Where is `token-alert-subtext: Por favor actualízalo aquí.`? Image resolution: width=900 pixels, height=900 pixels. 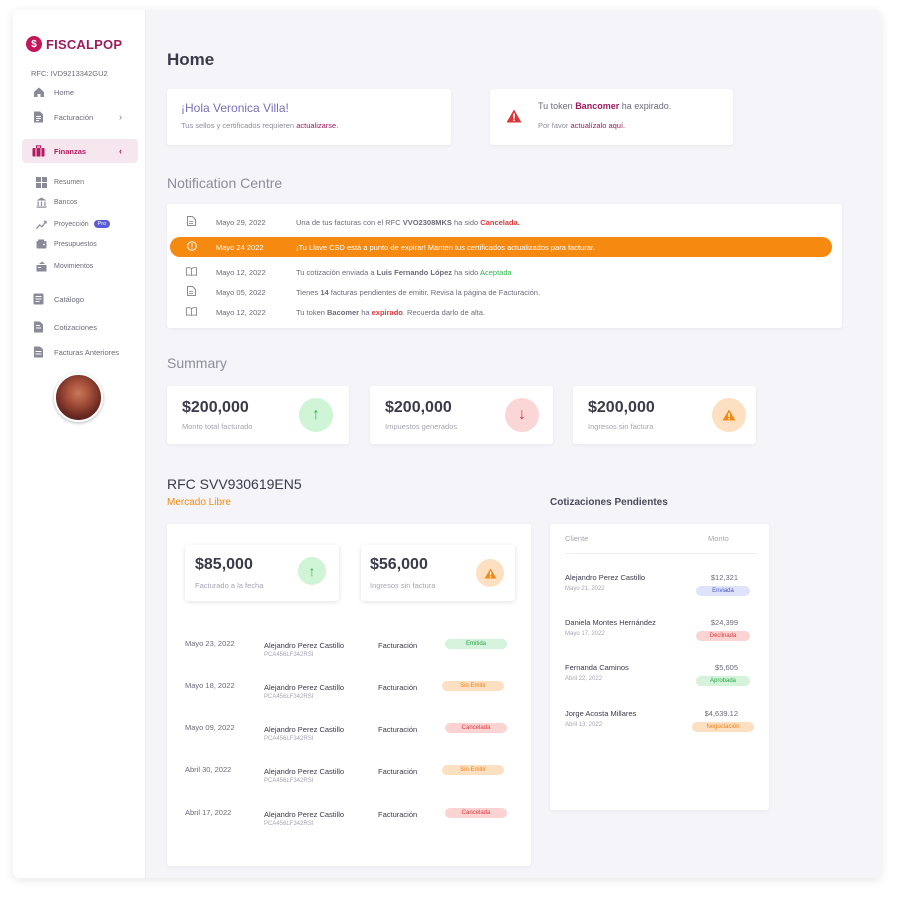
token-alert-subtext: Por favor actualízalo aquí. is located at coordinates (581, 125).